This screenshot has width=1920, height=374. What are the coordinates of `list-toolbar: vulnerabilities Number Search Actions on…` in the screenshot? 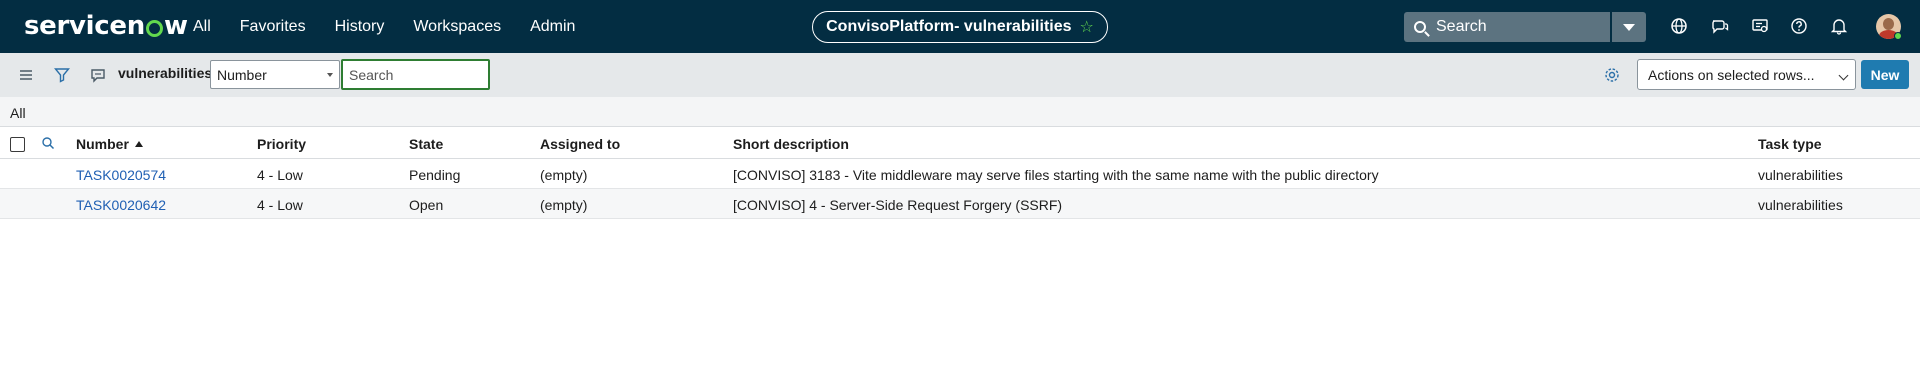 It's located at (960, 75).